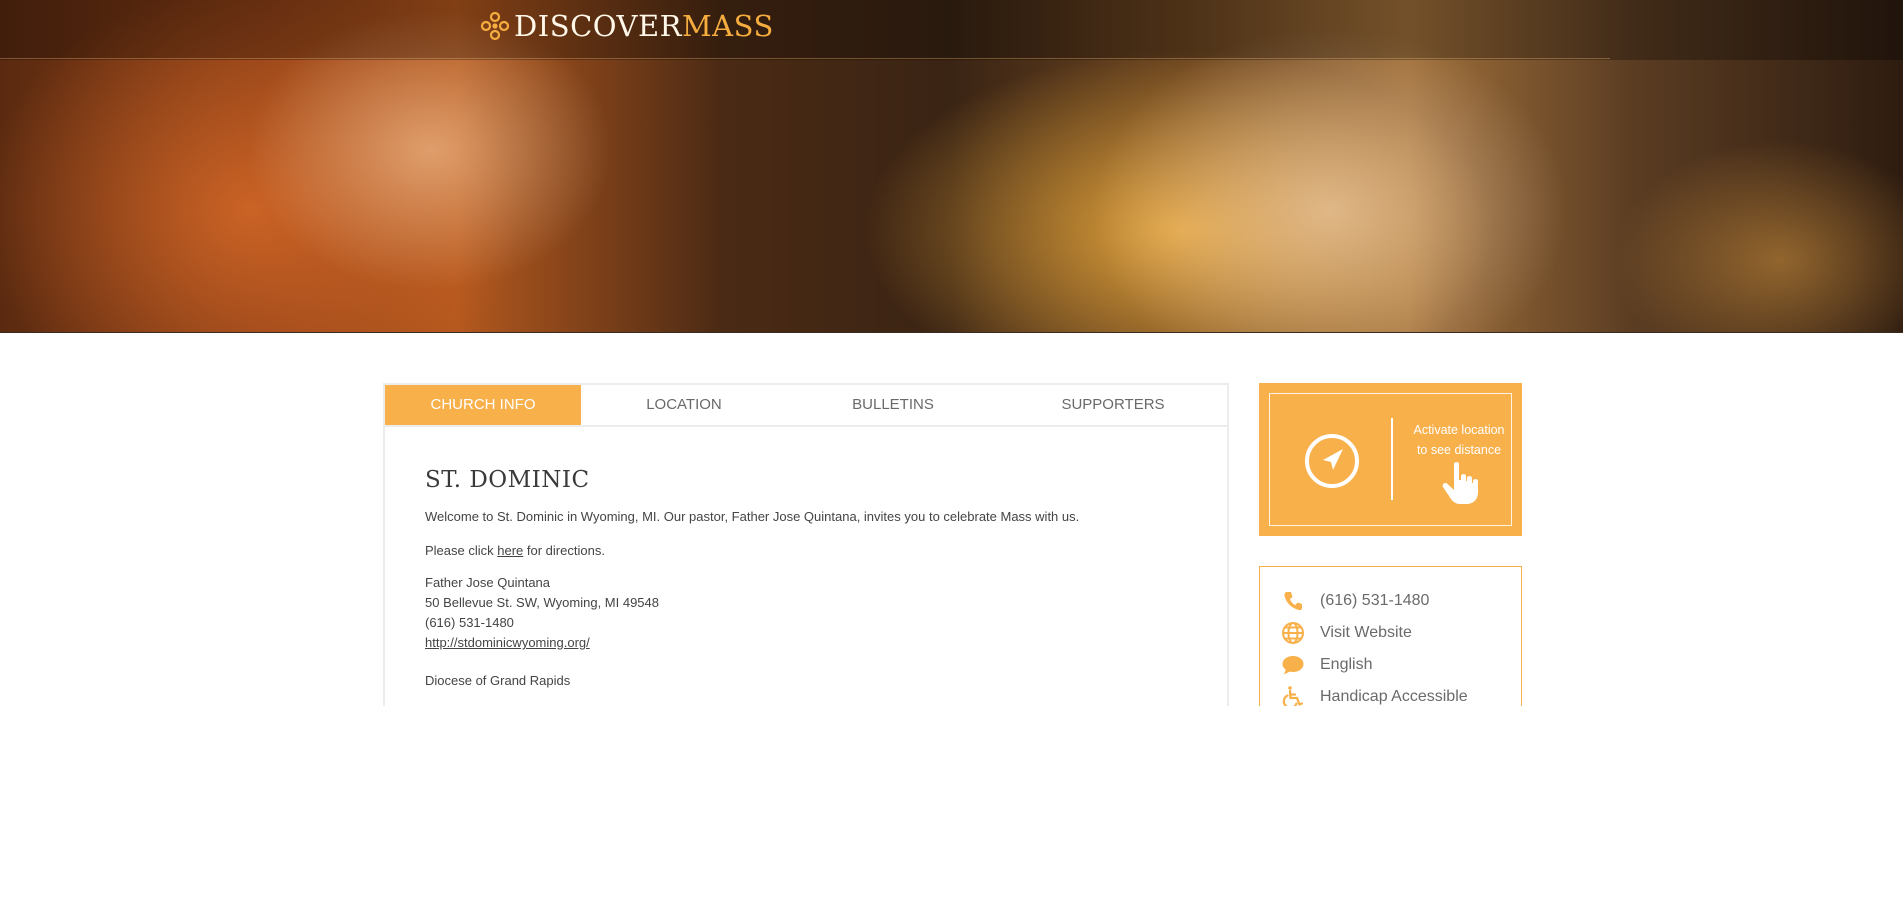 The image size is (1903, 921). I want to click on location-prompt-line1: Activate location, so click(1459, 430).